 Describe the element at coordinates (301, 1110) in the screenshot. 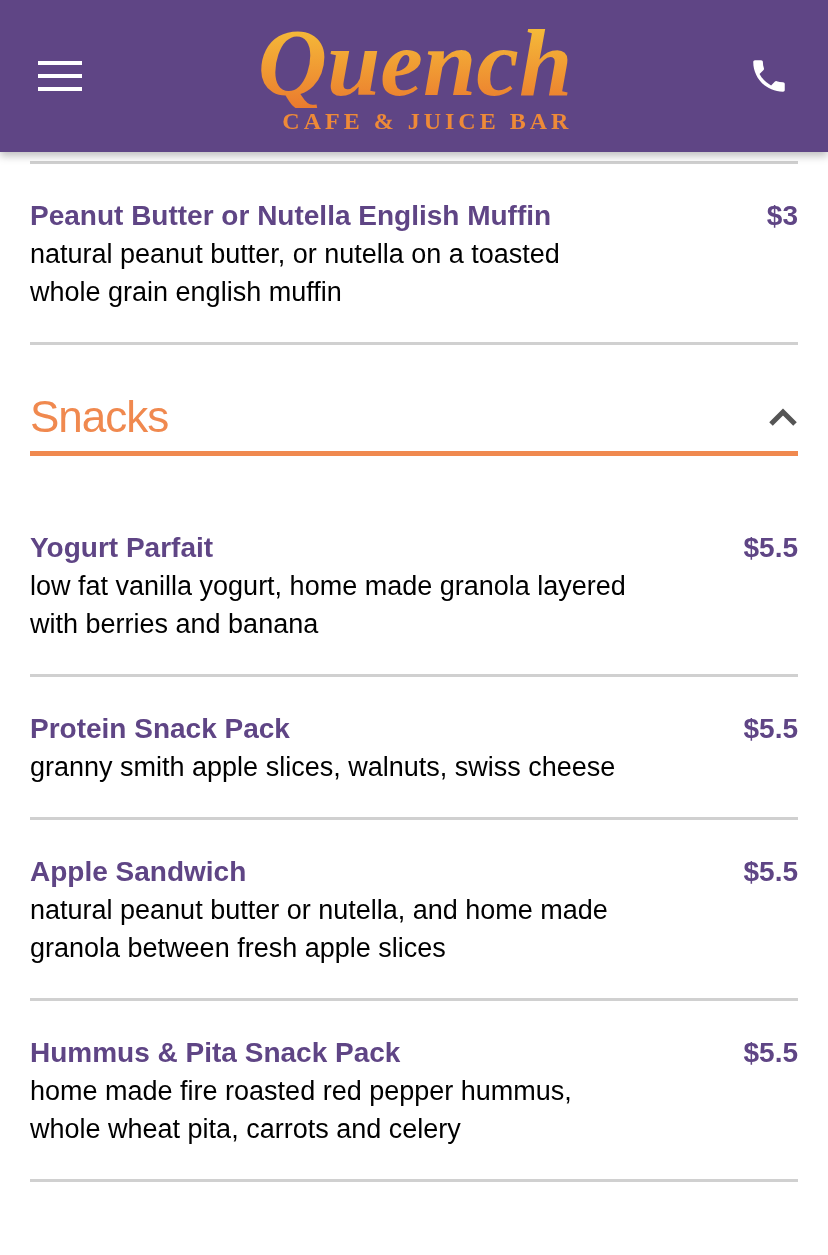

I see `item-description: home made fire roasted red pepper hummus, whole wheat pita, carrots and celery` at that location.